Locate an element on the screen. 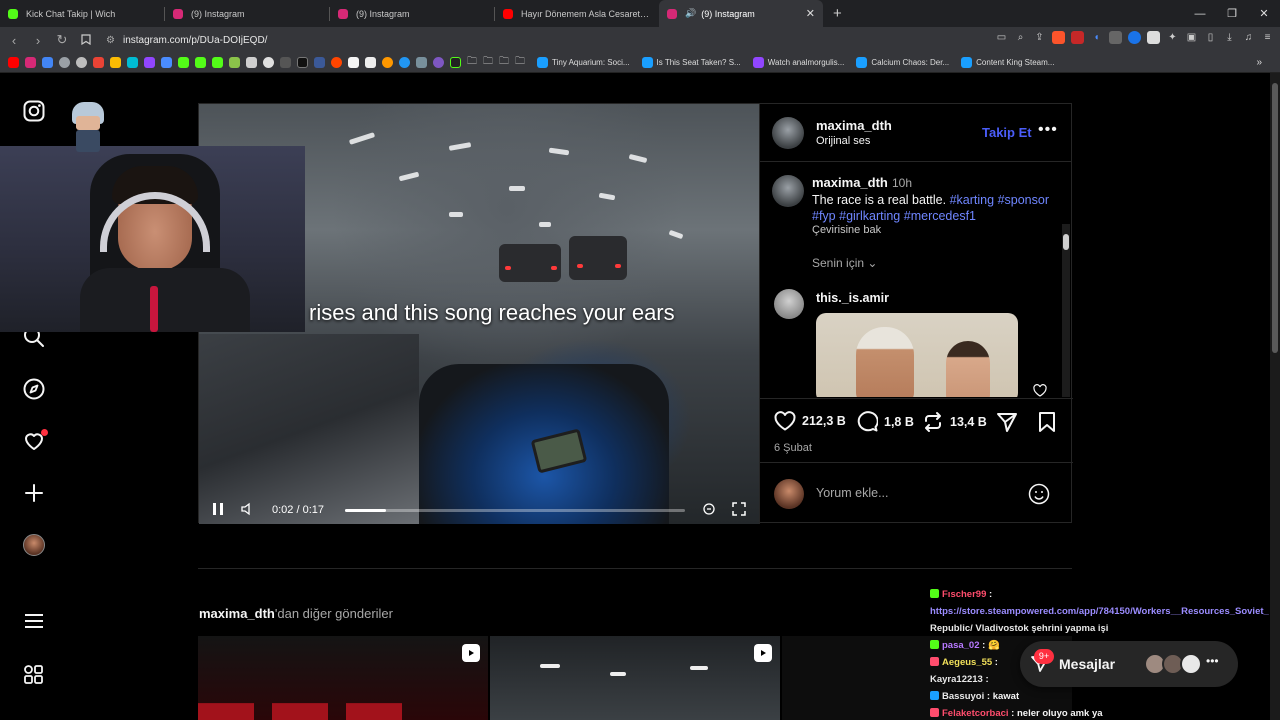 The height and width of the screenshot is (720, 1280). bookmark-purple-icon is located at coordinates (438, 62).